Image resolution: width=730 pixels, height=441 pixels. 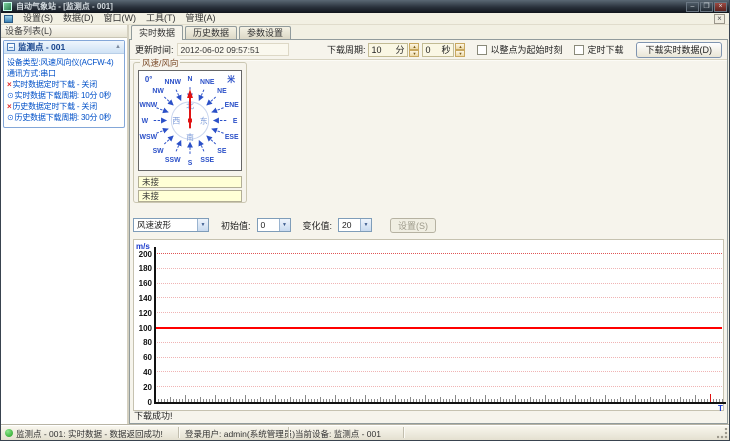 What do you see at coordinates (64, 6) in the screenshot?
I see `window-title: 自动气象站 - [监测点 - 001]` at bounding box center [64, 6].